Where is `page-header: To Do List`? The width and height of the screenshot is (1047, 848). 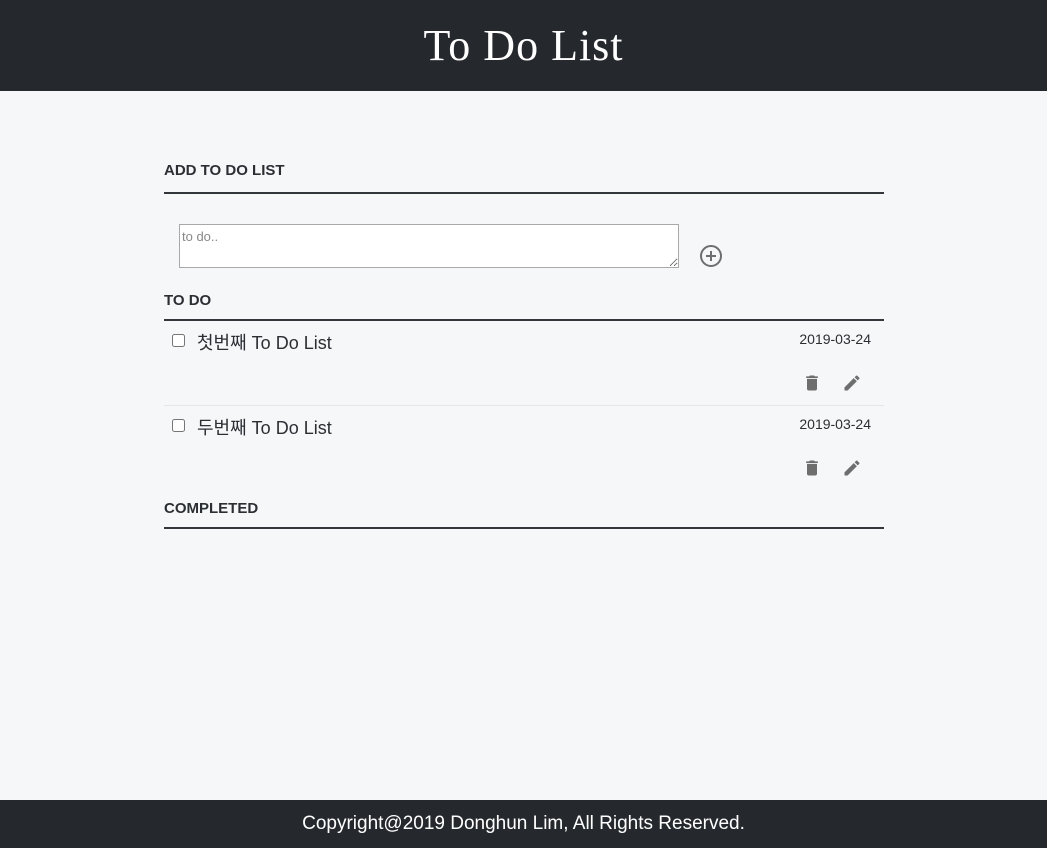 page-header: To Do List is located at coordinates (523, 45).